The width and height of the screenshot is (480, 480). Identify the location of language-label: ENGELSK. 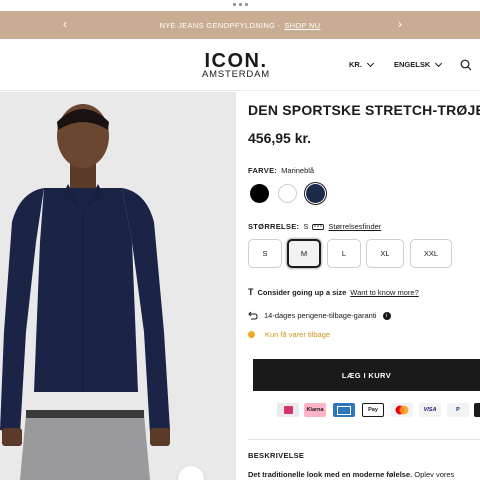
(412, 64).